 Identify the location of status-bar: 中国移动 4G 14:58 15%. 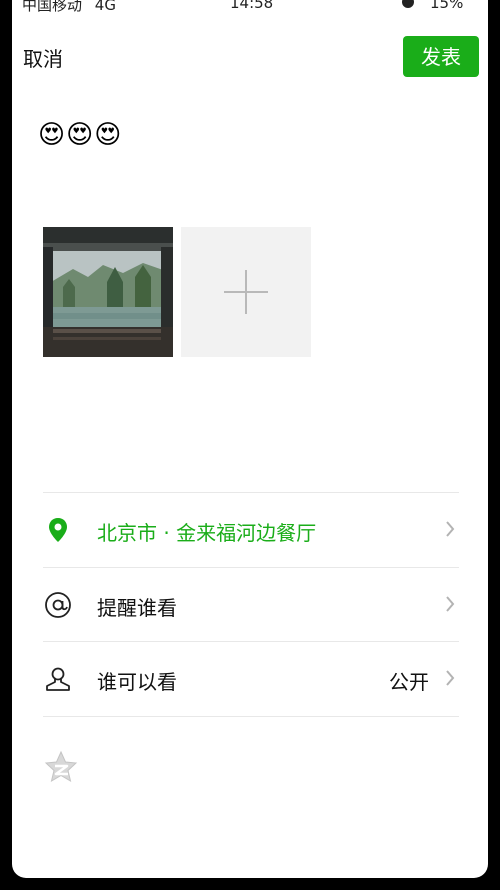
(250, 7).